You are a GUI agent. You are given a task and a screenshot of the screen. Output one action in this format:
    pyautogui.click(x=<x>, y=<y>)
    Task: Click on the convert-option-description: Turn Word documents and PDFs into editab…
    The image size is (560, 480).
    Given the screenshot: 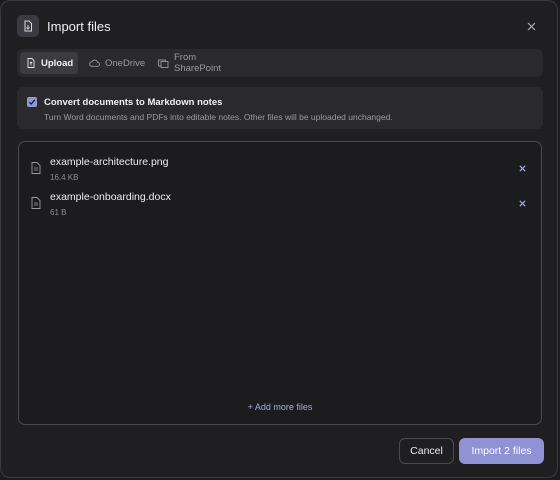 What is the action you would take?
    pyautogui.click(x=218, y=117)
    